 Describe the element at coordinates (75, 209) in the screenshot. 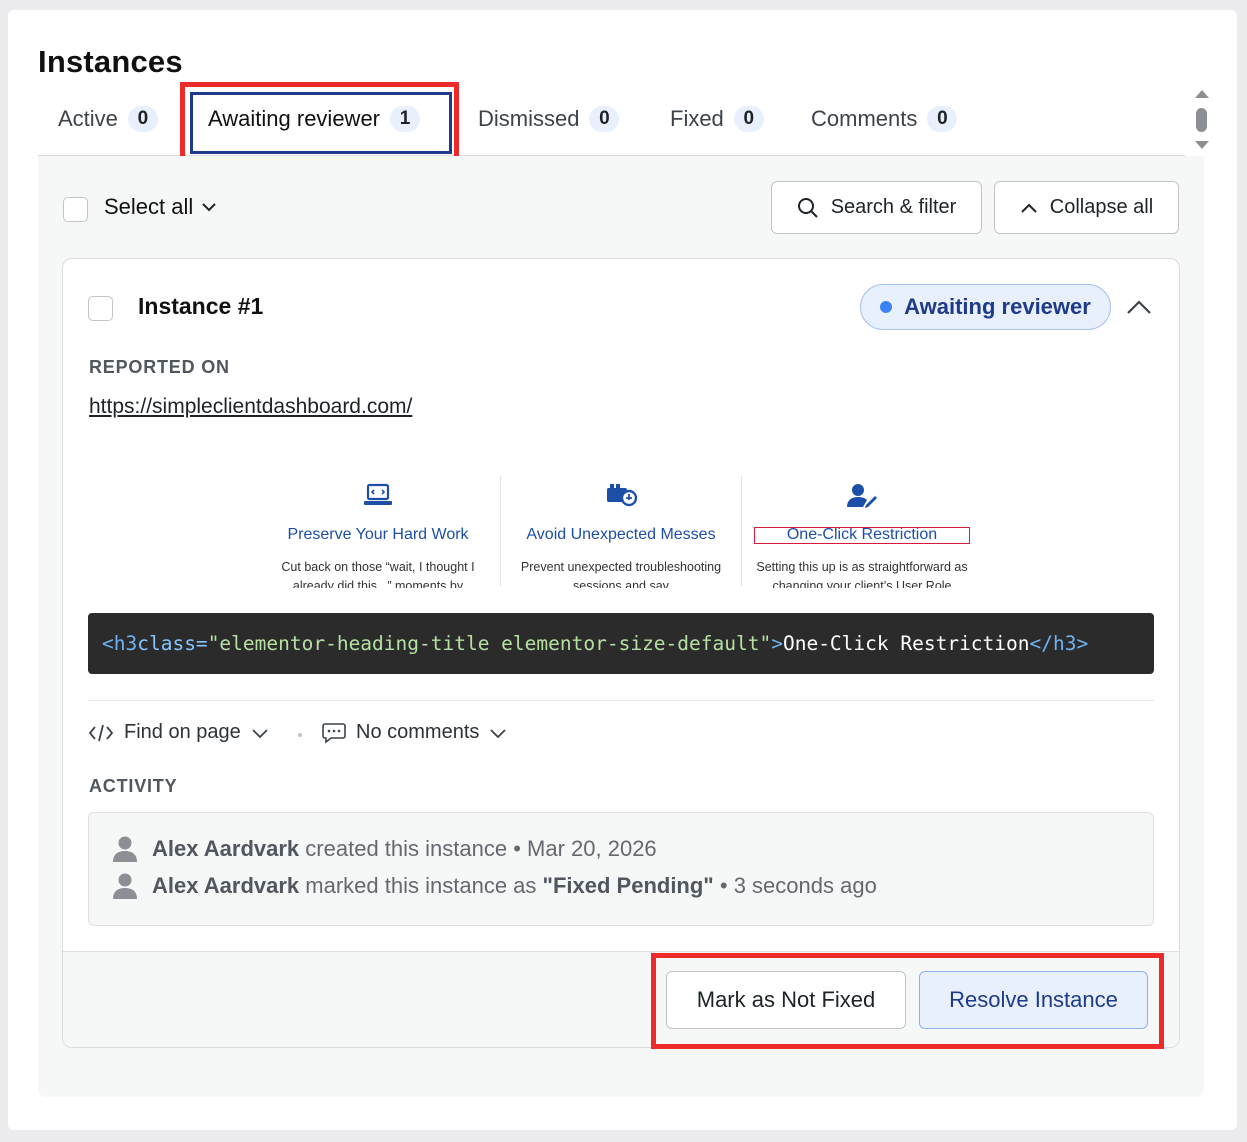

I see `select-all-checkbox` at that location.